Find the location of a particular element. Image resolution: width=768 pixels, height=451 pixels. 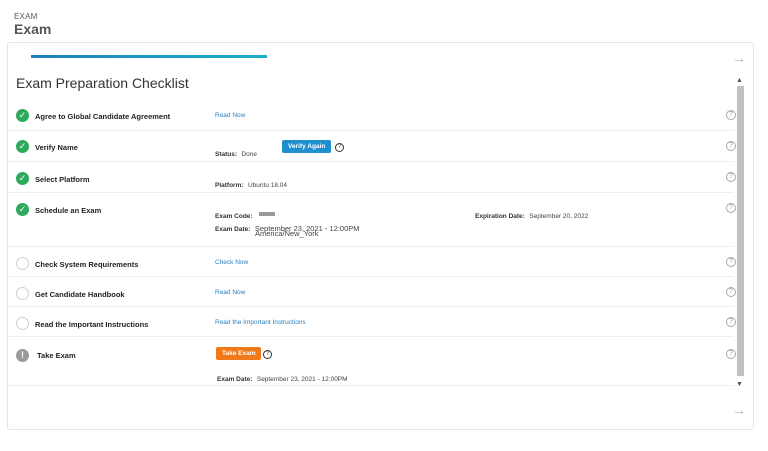

status-label: Status: is located at coordinates (226, 154).